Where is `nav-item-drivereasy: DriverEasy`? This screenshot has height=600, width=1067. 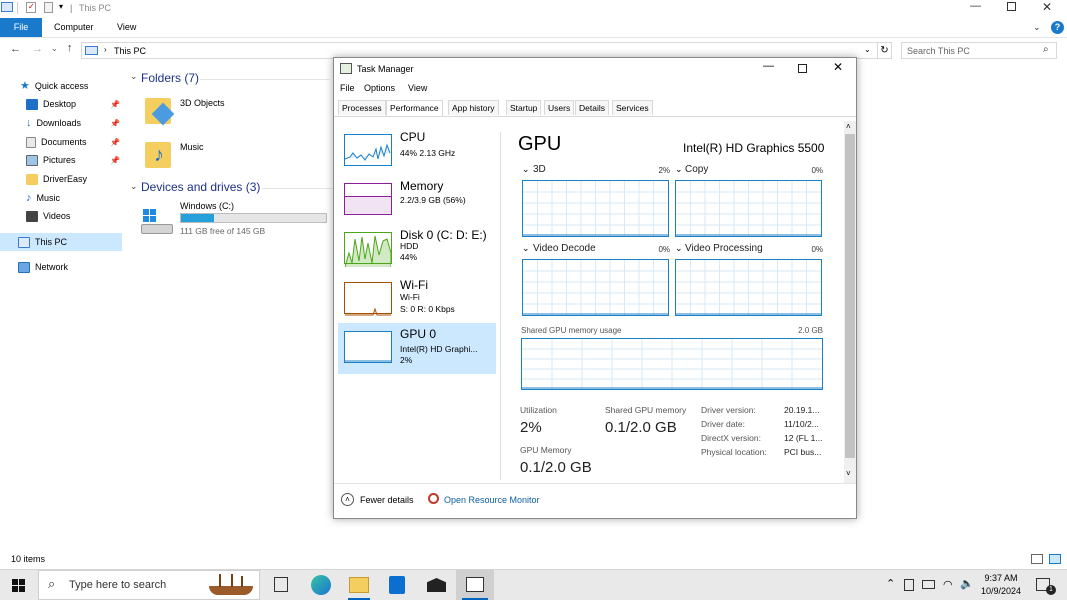
nav-item-drivereasy: DriverEasy is located at coordinates (56, 179).